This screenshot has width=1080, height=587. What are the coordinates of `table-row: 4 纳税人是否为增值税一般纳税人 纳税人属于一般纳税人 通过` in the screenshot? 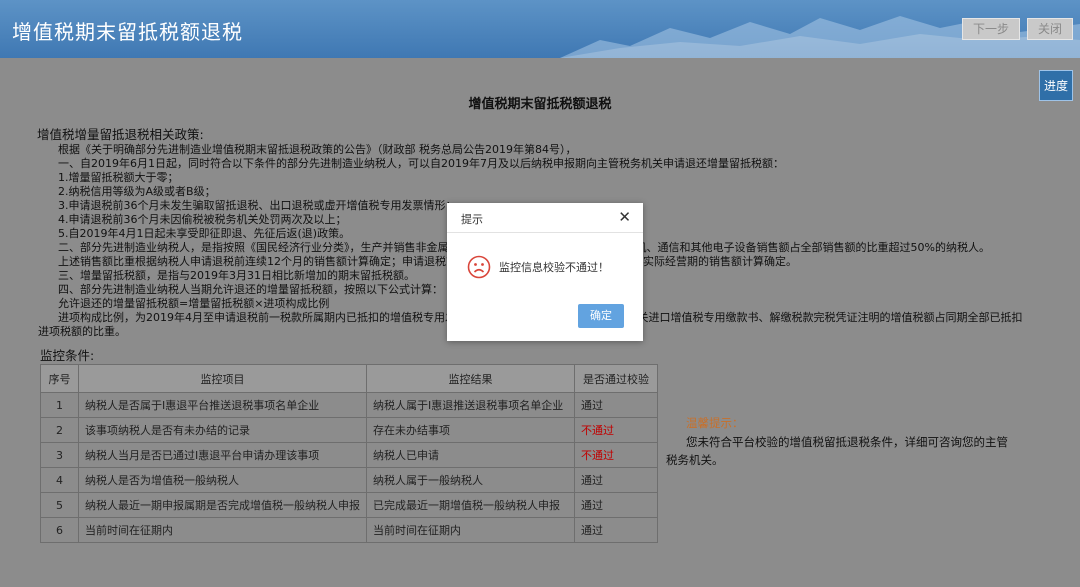 It's located at (349, 480).